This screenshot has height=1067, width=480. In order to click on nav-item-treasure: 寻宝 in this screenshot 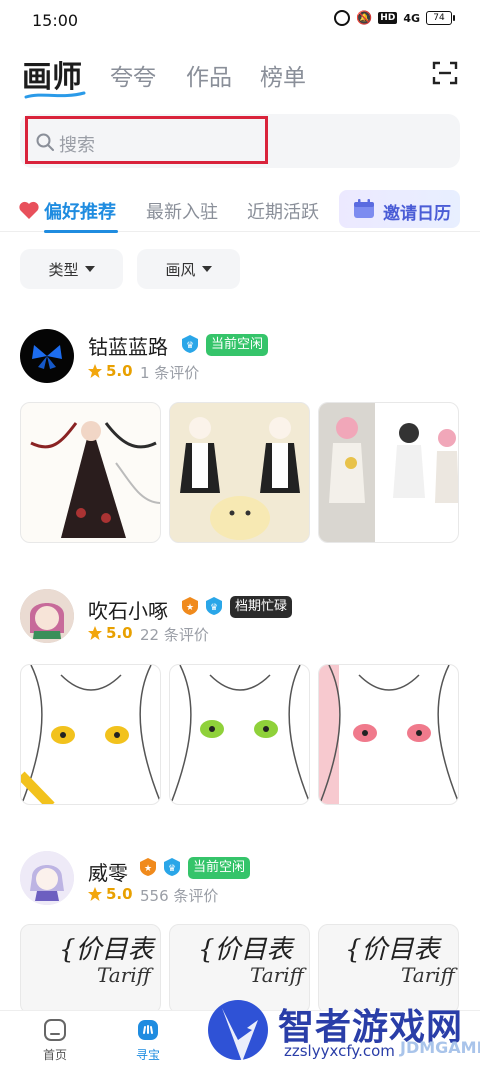, I will do `click(148, 1040)`.